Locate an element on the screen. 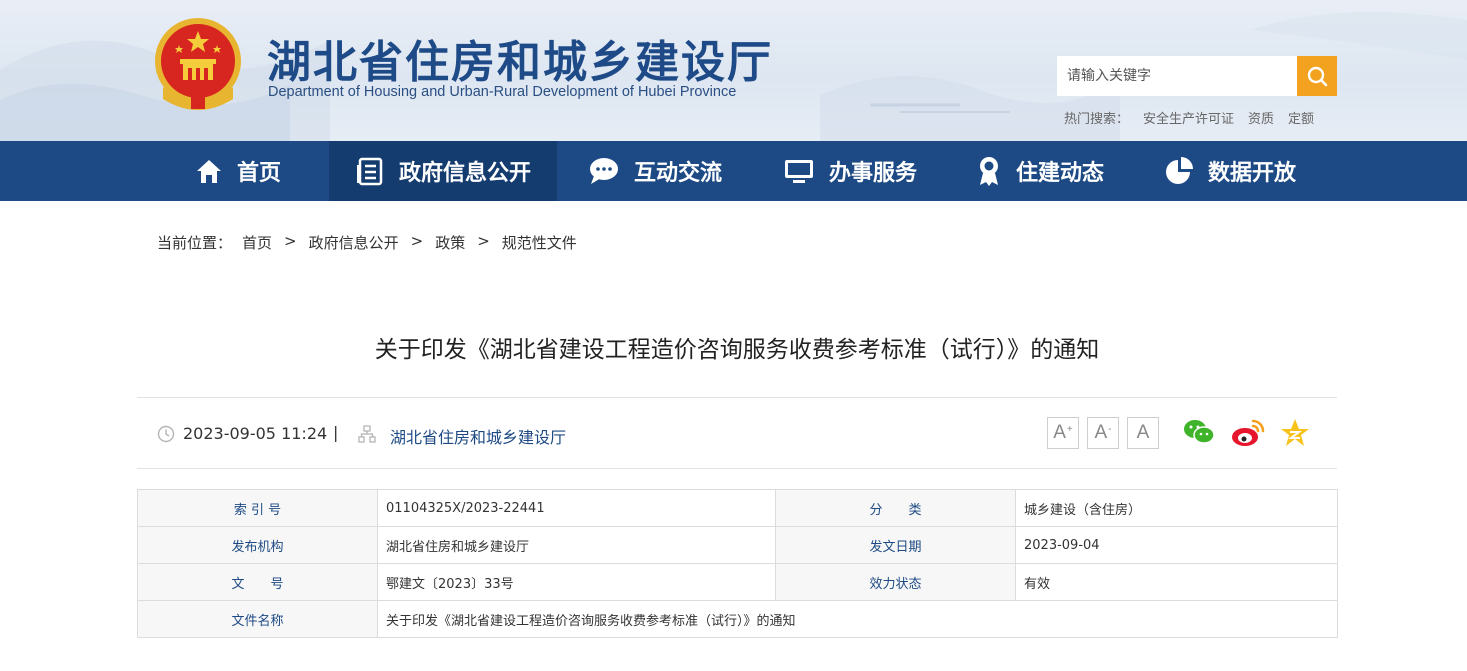 Image resolution: width=1467 pixels, height=671 pixels. document-name-value: 关于印发《湖北省建设工程造价咨询服务收费参考标准（试行）》的通知 is located at coordinates (857, 619).